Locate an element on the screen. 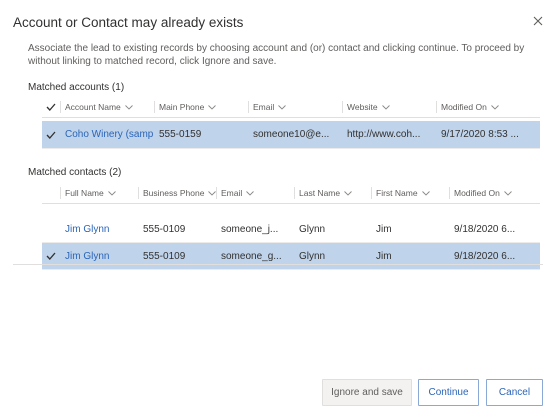  column-header-label: Website is located at coordinates (362, 107).